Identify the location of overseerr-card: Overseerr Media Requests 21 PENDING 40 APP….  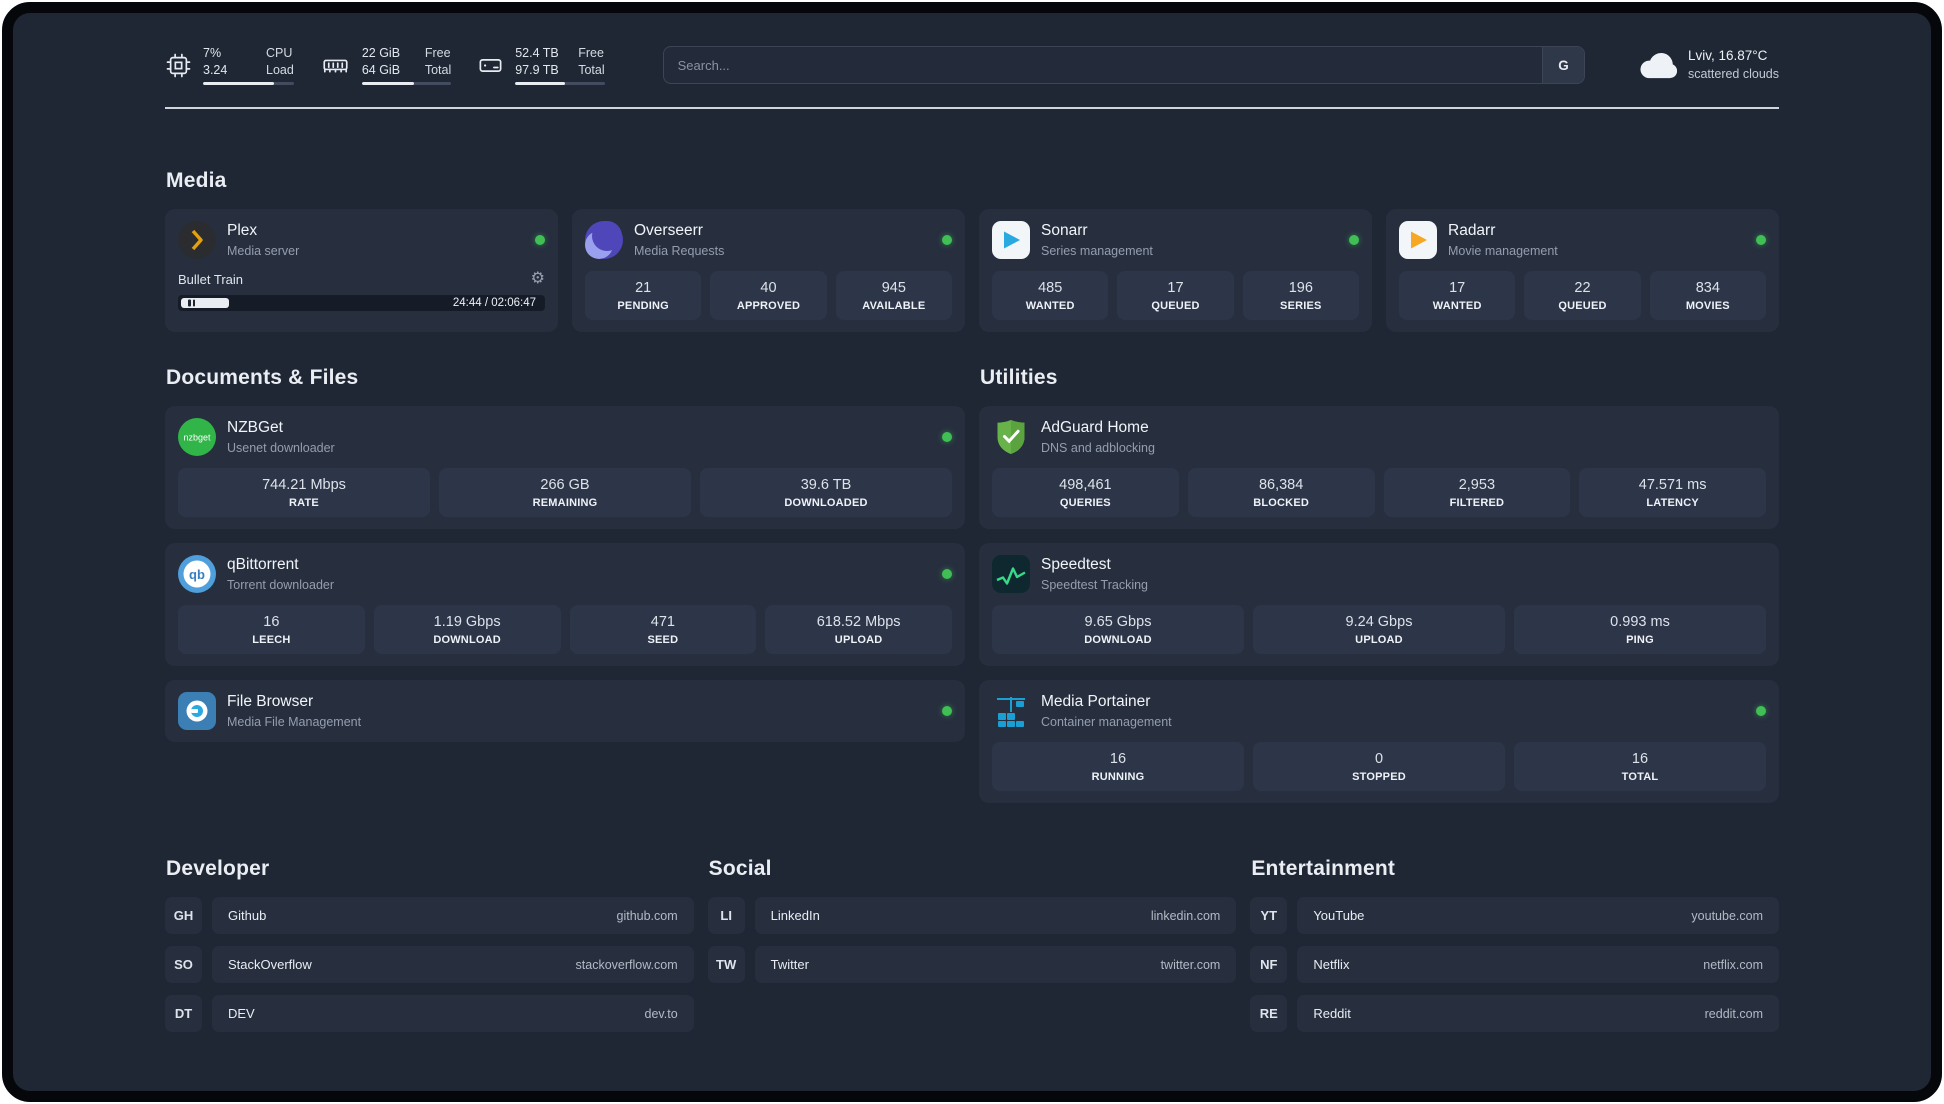
(768, 270).